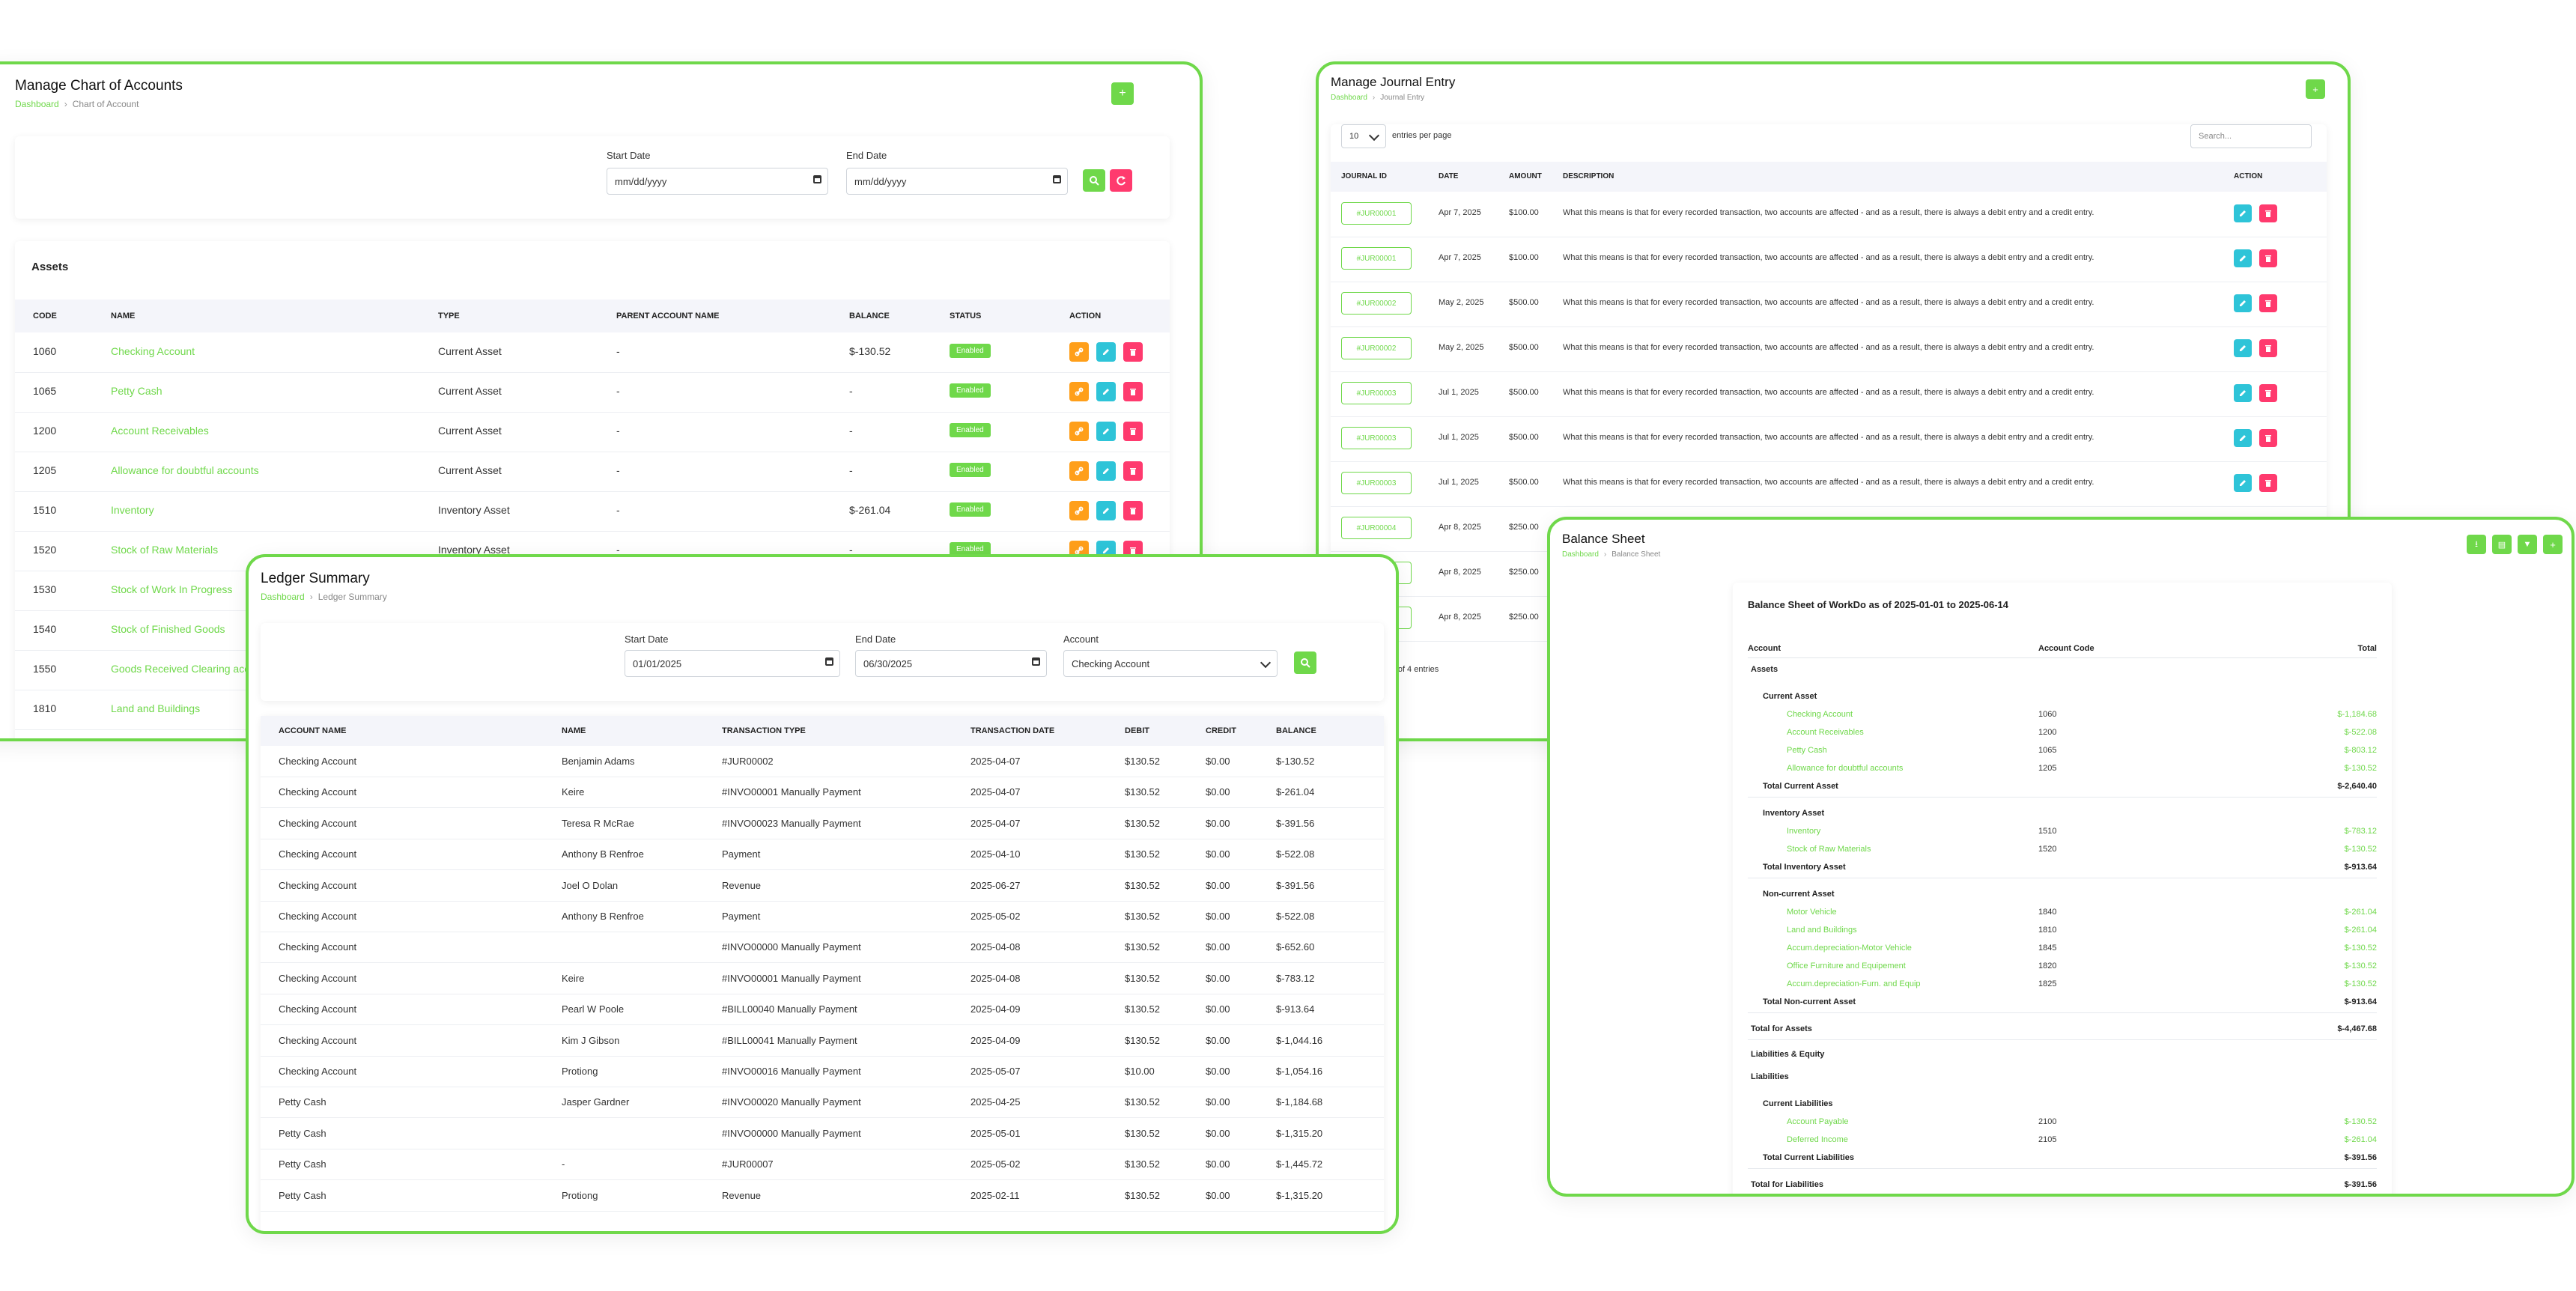 This screenshot has width=2576, height=1291. I want to click on account-name-link: Stock of Raw Materials, so click(164, 550).